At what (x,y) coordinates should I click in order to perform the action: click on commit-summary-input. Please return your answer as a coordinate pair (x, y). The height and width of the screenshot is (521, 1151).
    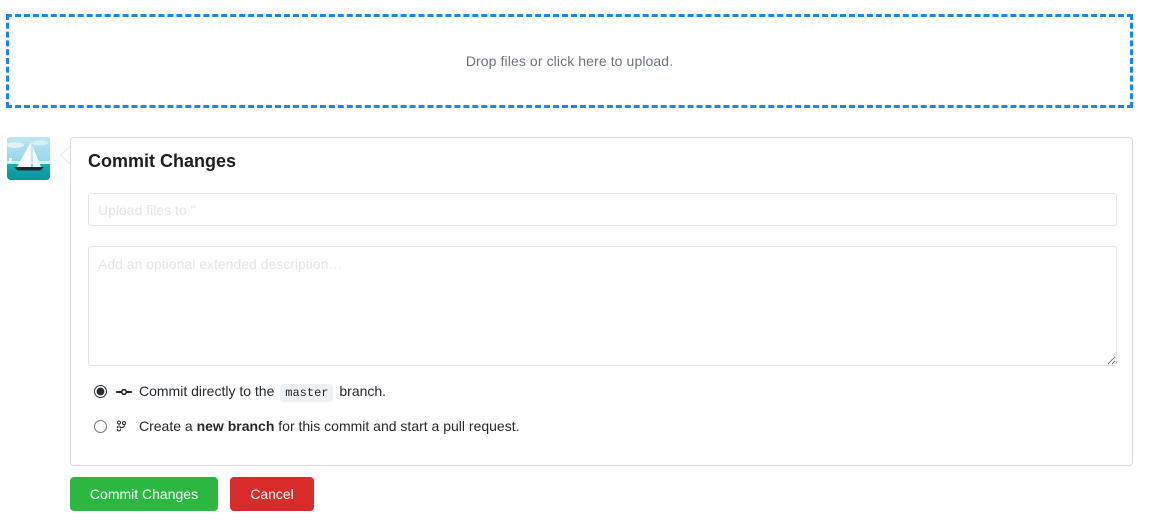
    Looking at the image, I should click on (602, 209).